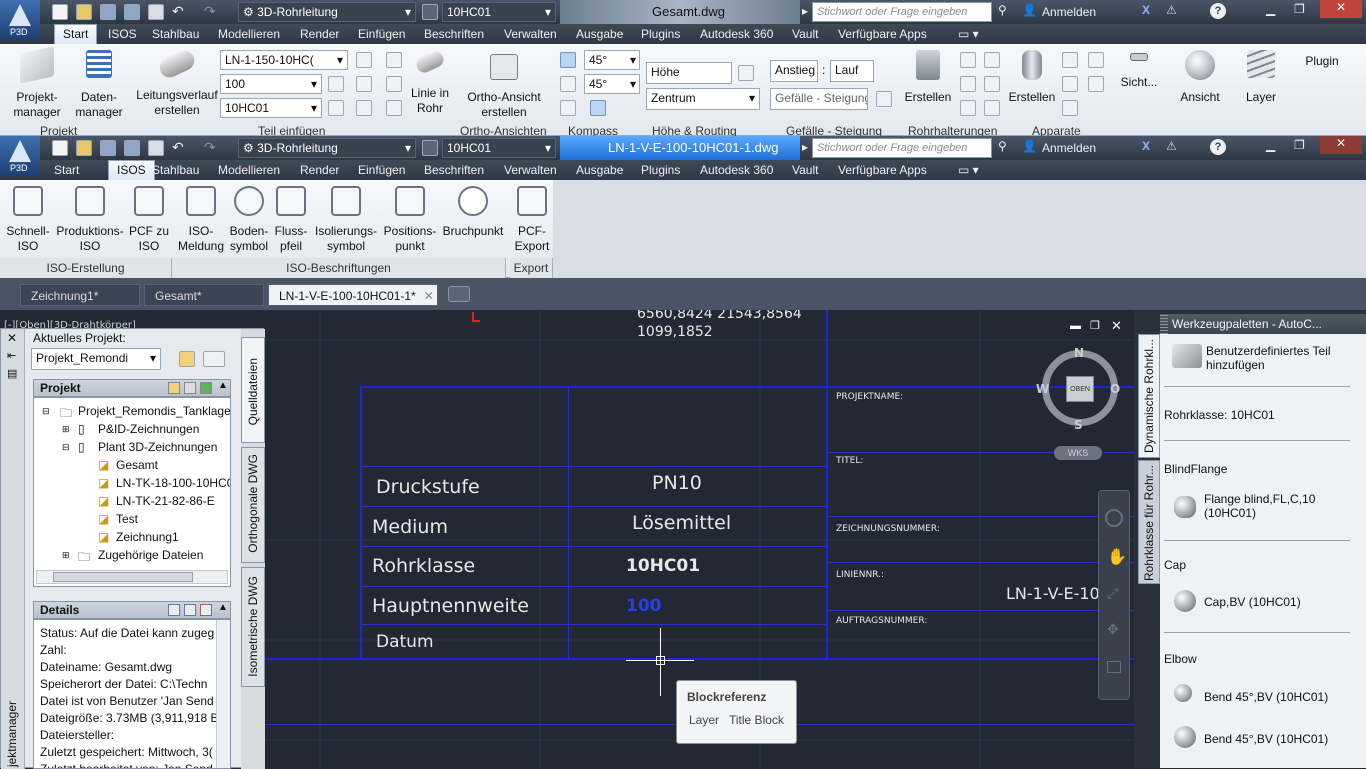  What do you see at coordinates (1070, 84) in the screenshot?
I see `equip-edit-icon` at bounding box center [1070, 84].